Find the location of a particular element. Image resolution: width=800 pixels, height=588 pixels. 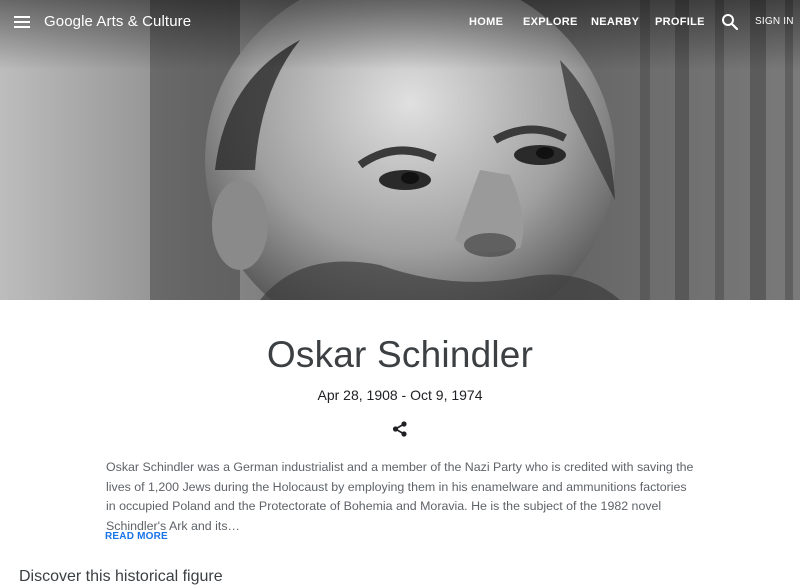

menu-icon is located at coordinates (22, 22).